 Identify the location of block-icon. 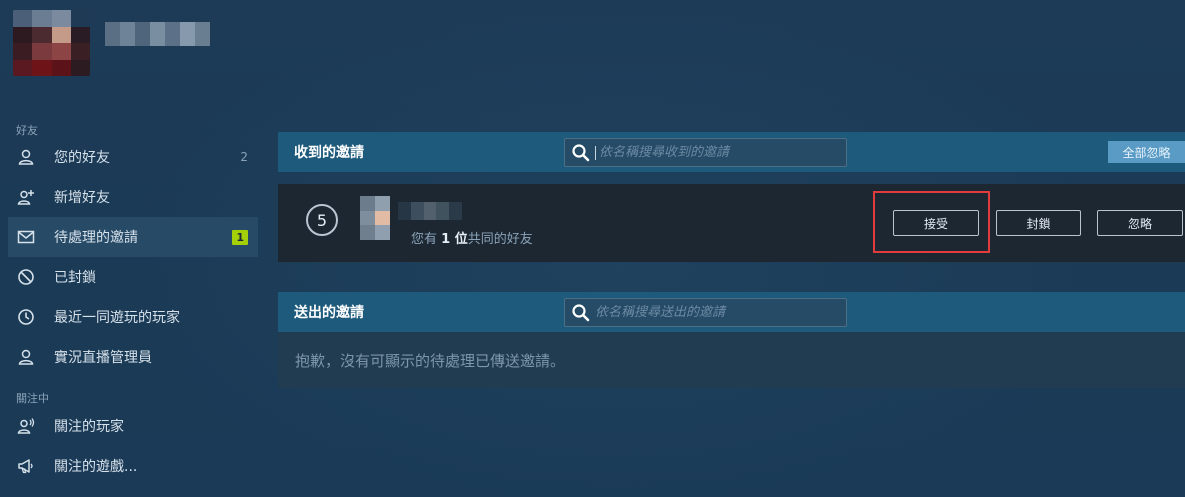
(26, 277).